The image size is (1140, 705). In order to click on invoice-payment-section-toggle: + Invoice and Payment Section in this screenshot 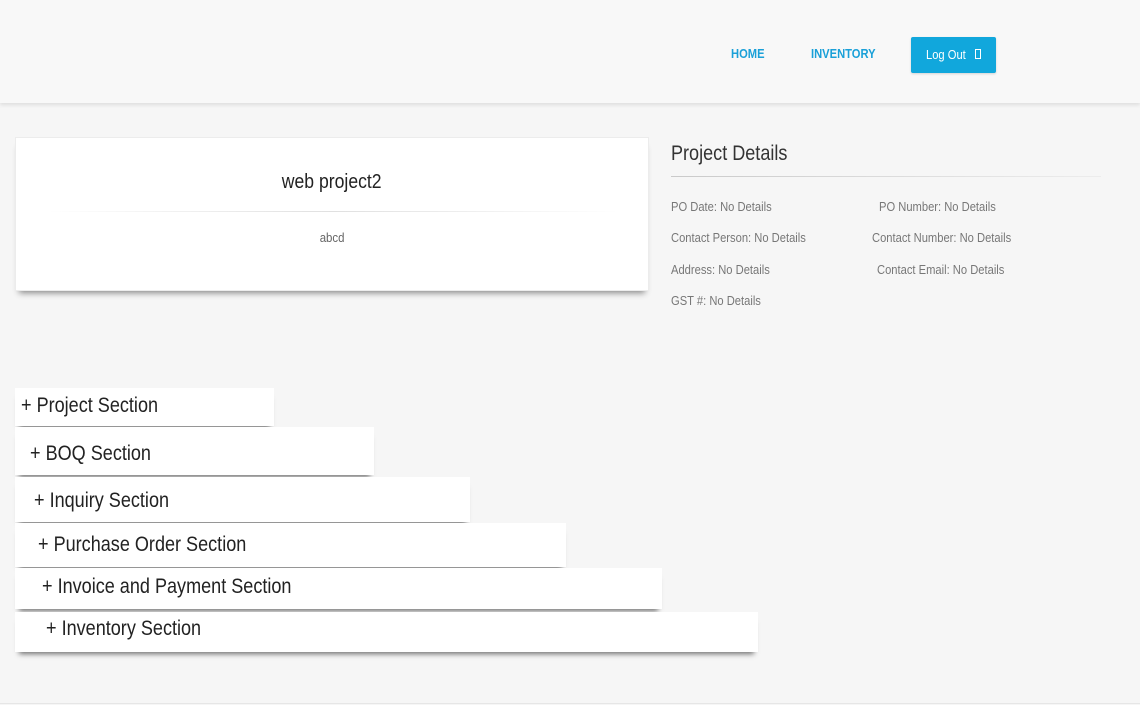, I will do `click(338, 588)`.